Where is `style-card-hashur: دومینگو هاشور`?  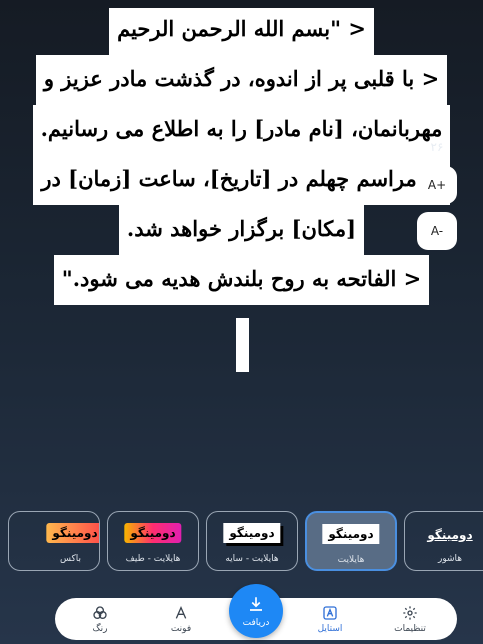
style-card-hashur: دومینگو هاشور is located at coordinates (443, 541).